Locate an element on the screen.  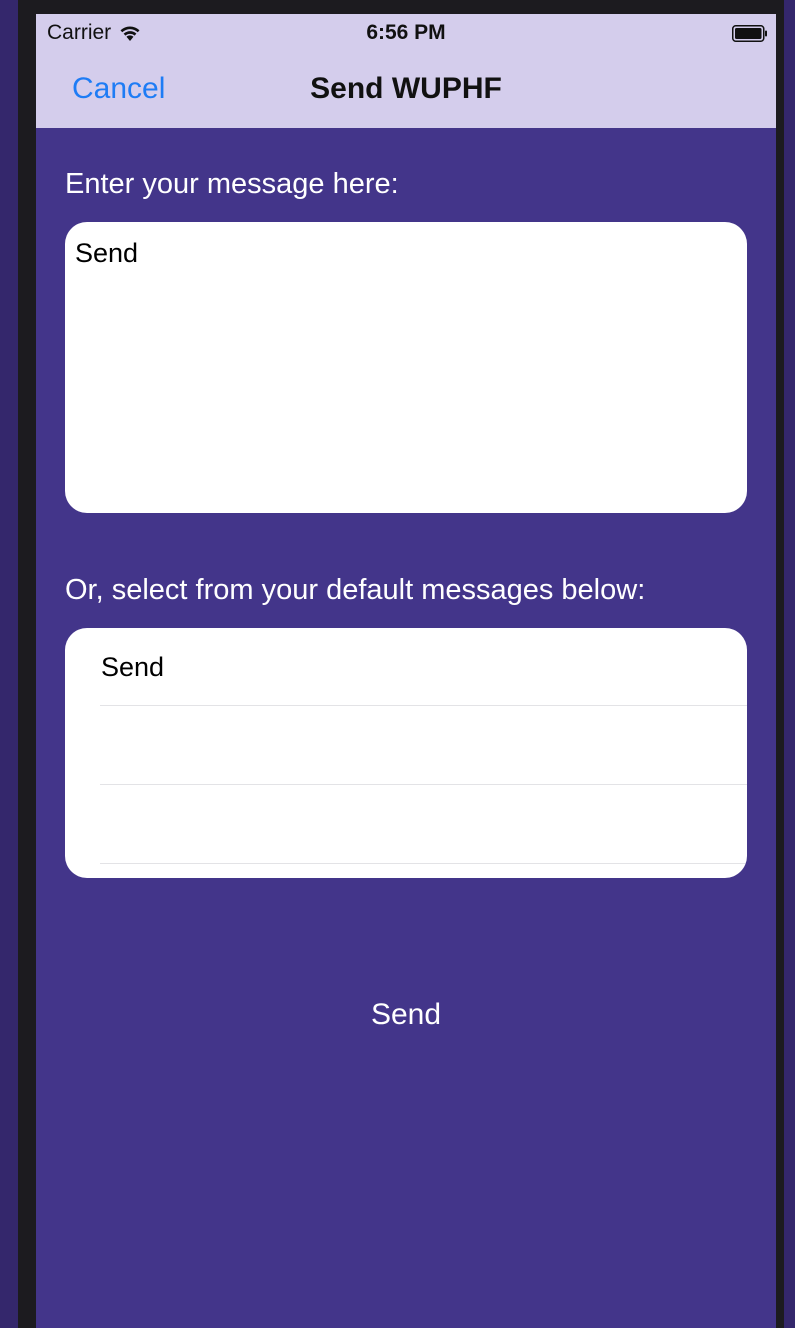
page-title: Send WUPHF is located at coordinates (406, 88).